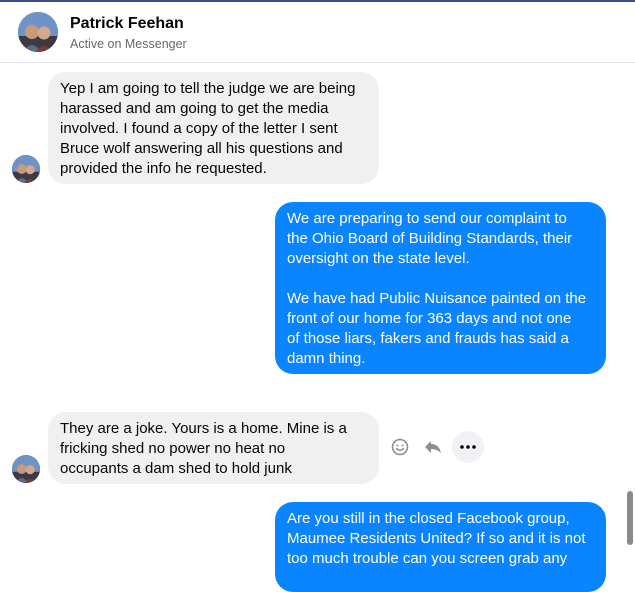 This screenshot has width=635, height=592. I want to click on smiley-icon, so click(400, 447).